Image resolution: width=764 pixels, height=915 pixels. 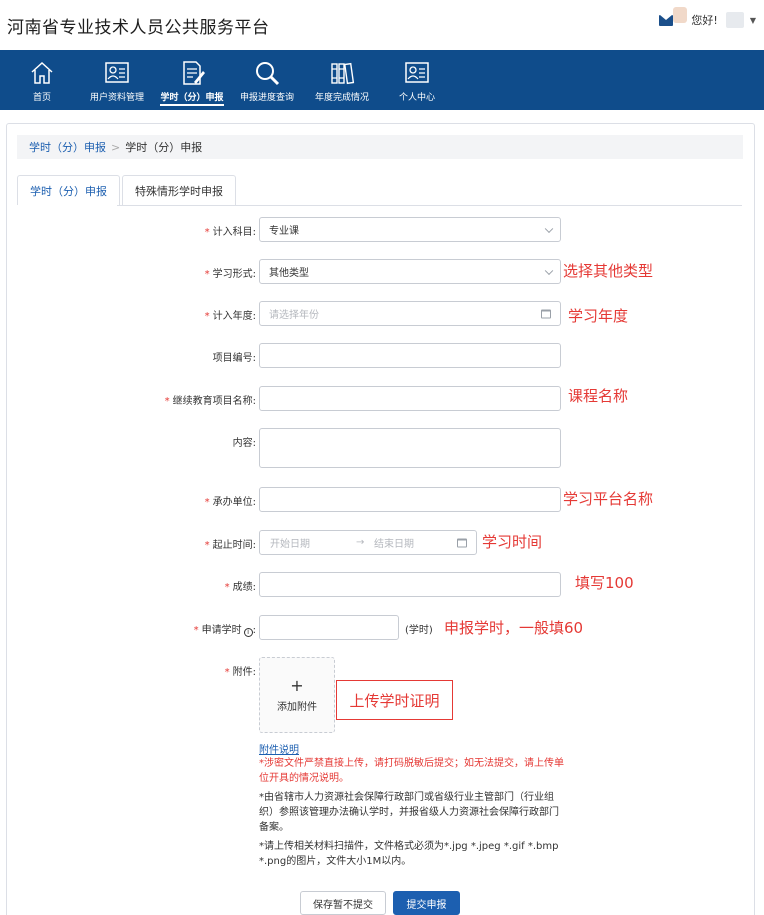 I want to click on date-range-picker: 开始日期 → 结束日期, so click(x=368, y=542).